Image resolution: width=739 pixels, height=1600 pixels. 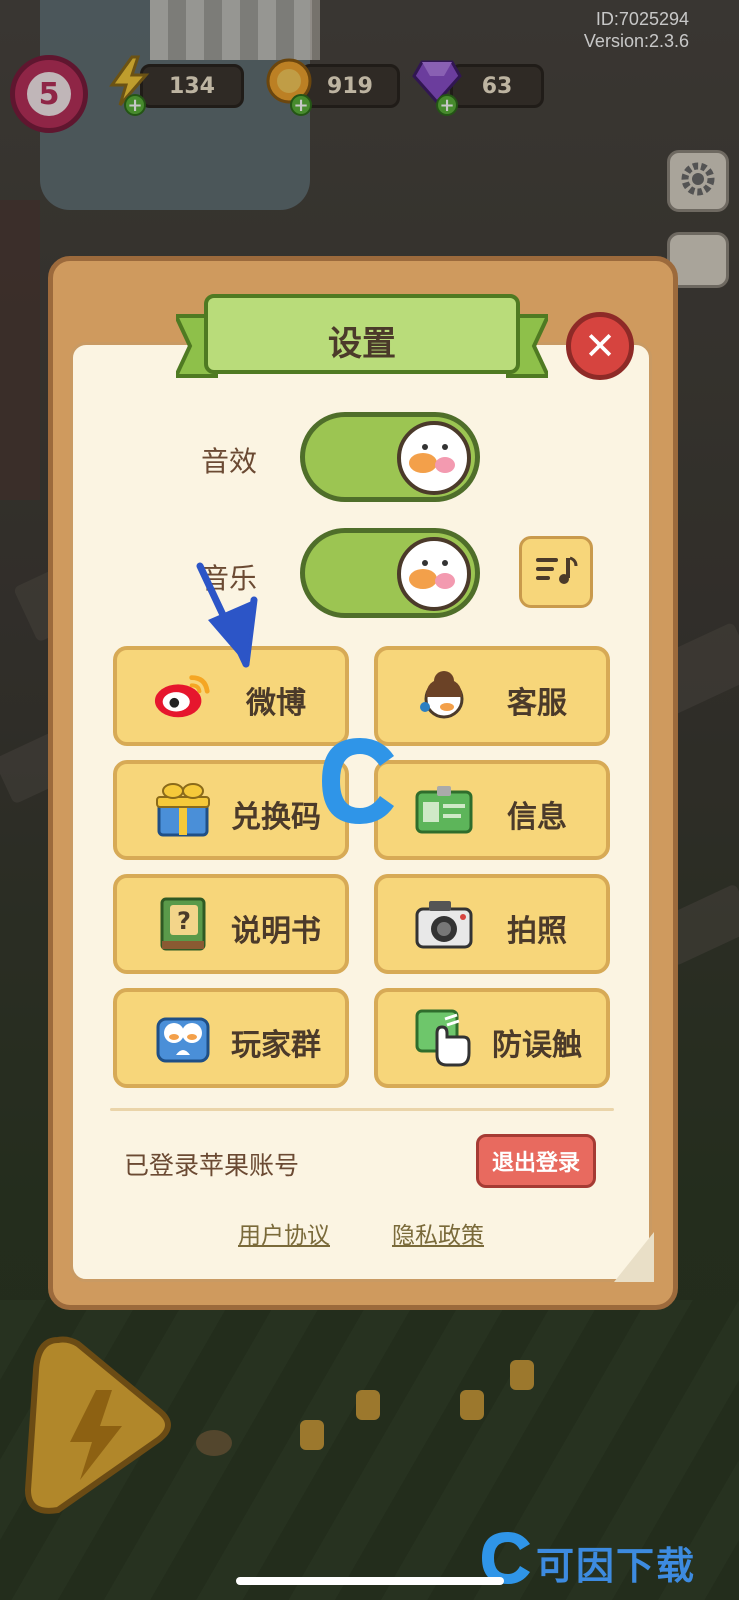 I want to click on player-group-icon, so click(x=183, y=1038).